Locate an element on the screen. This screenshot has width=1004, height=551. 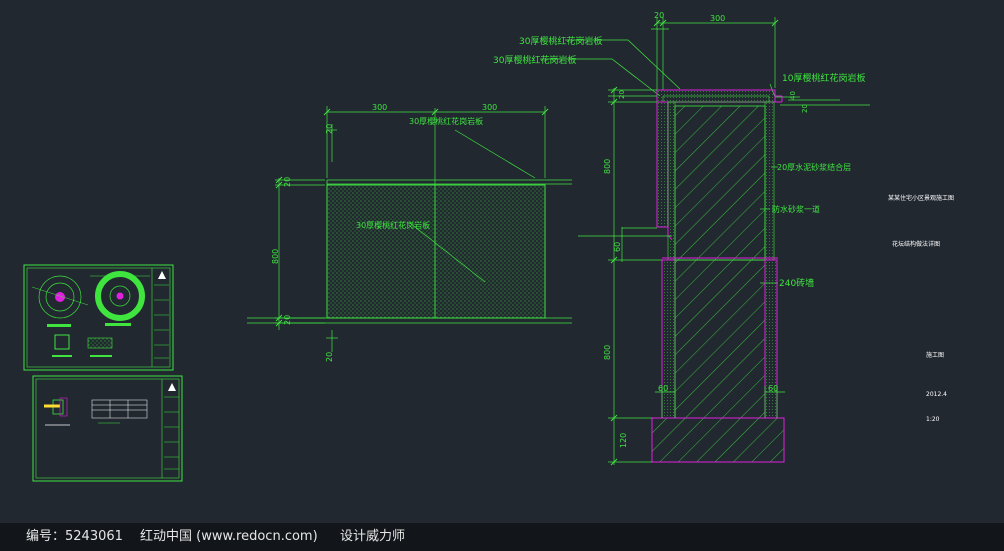
section-label-mortar: 20厚水泥砂浆结合层 is located at coordinates (814, 167).